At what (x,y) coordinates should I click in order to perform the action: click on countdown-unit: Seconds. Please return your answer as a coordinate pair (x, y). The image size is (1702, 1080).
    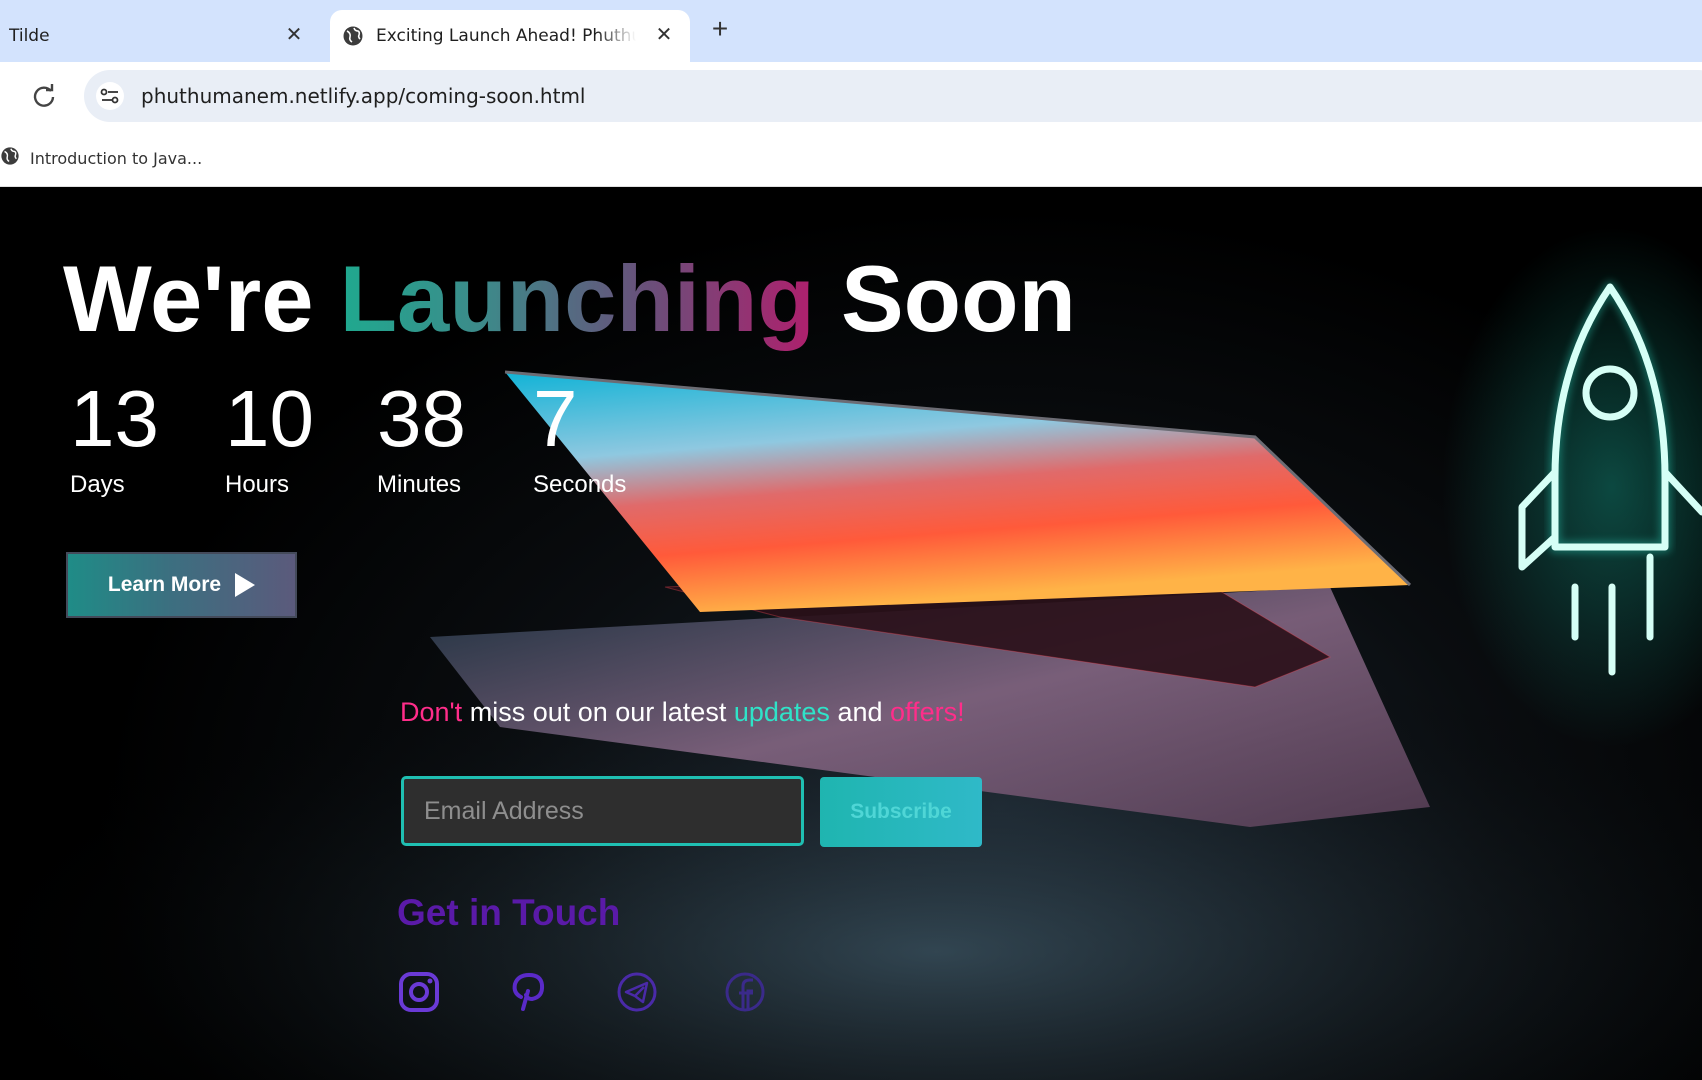
    Looking at the image, I should click on (580, 484).